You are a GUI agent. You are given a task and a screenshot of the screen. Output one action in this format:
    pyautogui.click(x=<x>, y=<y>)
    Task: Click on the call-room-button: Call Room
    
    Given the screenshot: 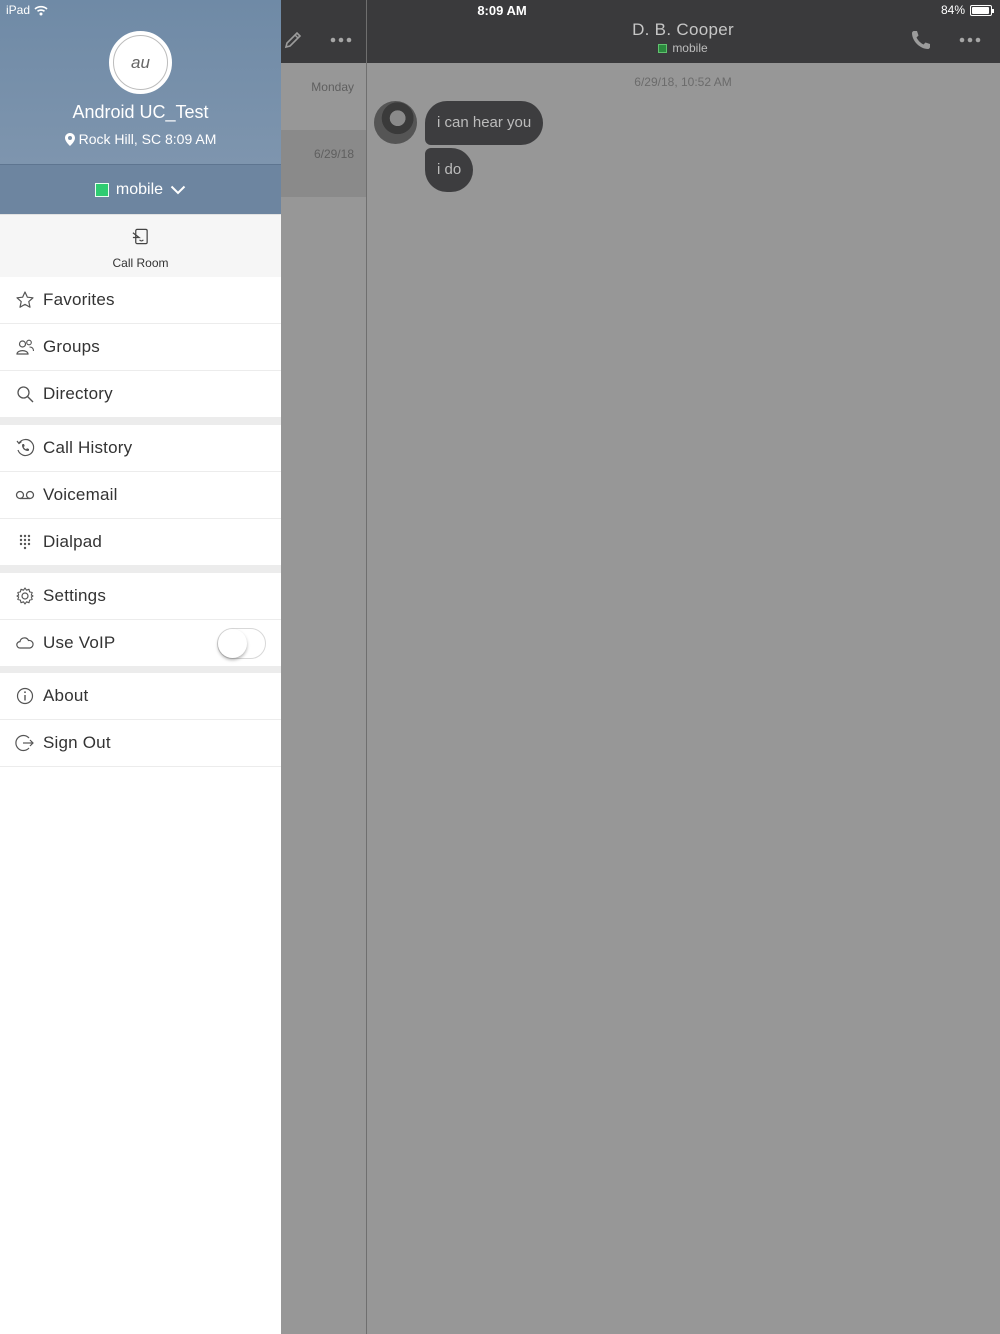 What is the action you would take?
    pyautogui.click(x=140, y=245)
    